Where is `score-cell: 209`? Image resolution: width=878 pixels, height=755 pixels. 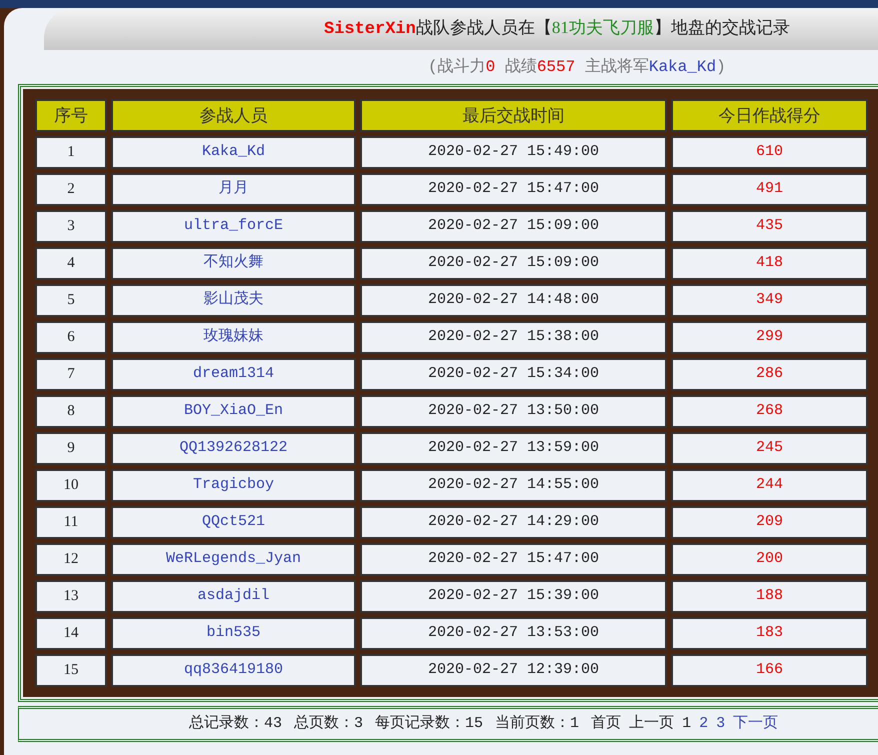
score-cell: 209 is located at coordinates (769, 522).